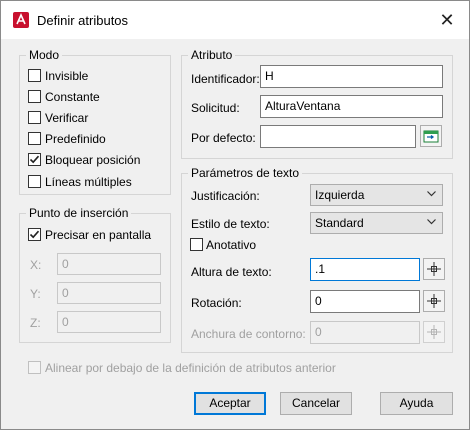 The width and height of the screenshot is (470, 430). Describe the element at coordinates (34, 96) in the screenshot. I see `constant-checkbox` at that location.